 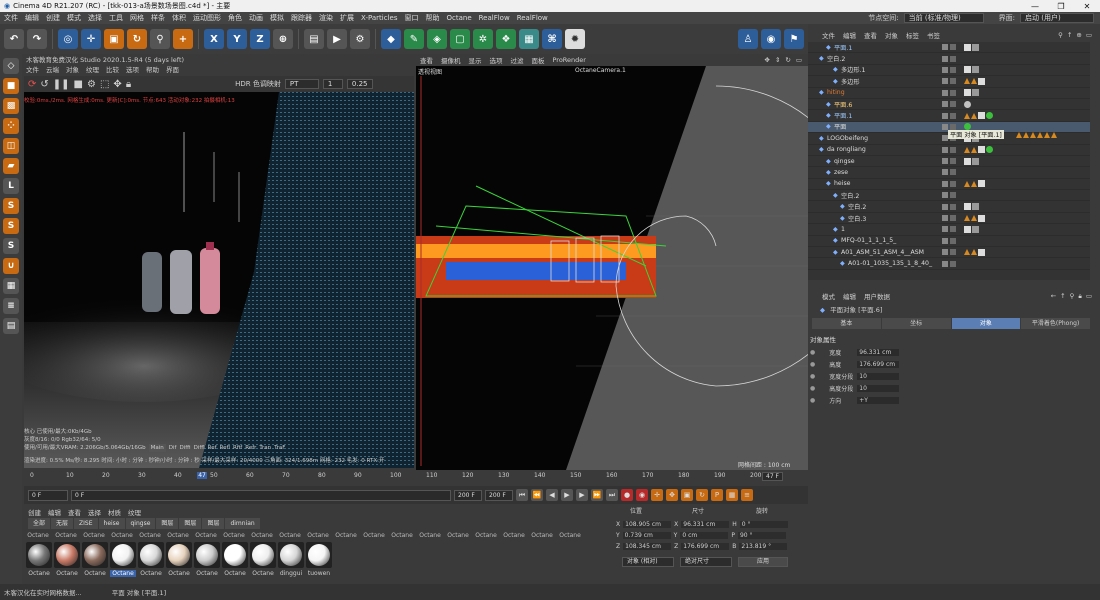 What do you see at coordinates (1089, 35) in the screenshot?
I see `om-expand-icon: ▭` at bounding box center [1089, 35].